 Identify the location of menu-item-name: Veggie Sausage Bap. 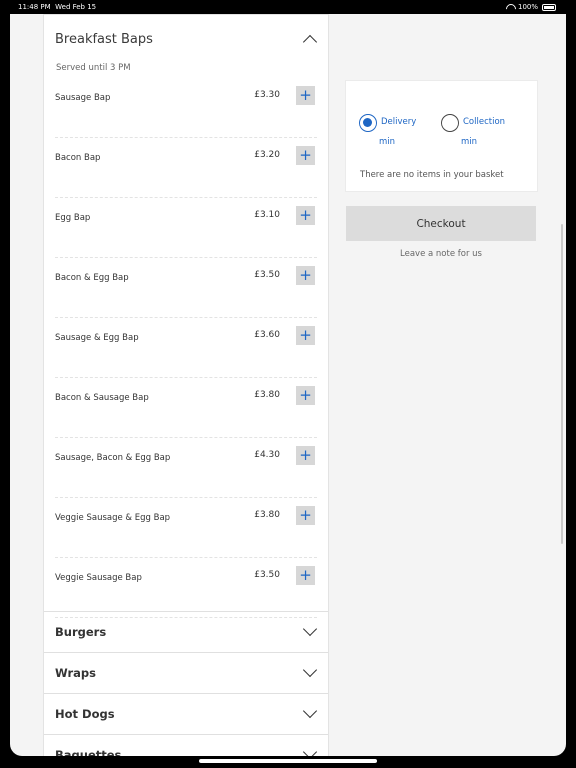
(98, 578).